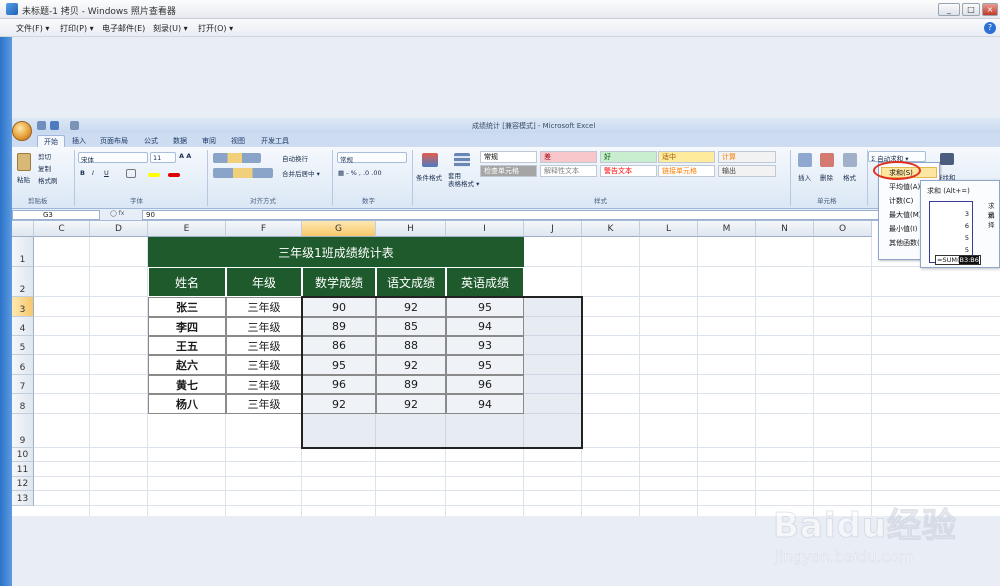 This screenshot has width=1000, height=586. I want to click on formula-input: 90, so click(571, 215).